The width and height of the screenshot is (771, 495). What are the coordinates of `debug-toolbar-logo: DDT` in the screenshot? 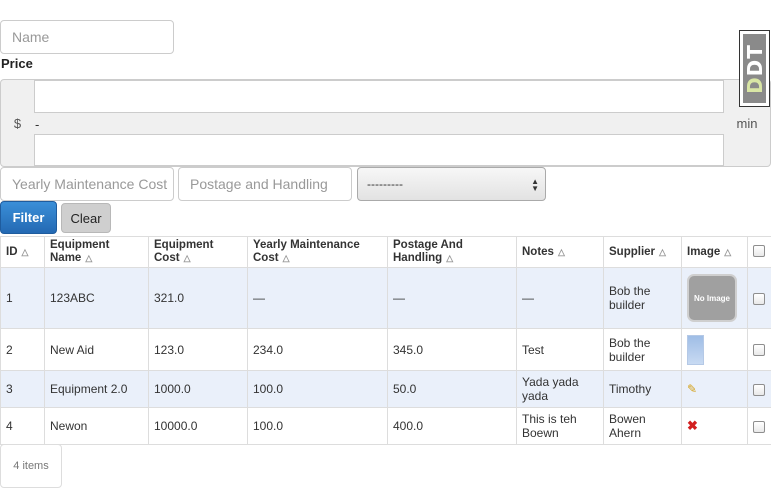 It's located at (754, 68).